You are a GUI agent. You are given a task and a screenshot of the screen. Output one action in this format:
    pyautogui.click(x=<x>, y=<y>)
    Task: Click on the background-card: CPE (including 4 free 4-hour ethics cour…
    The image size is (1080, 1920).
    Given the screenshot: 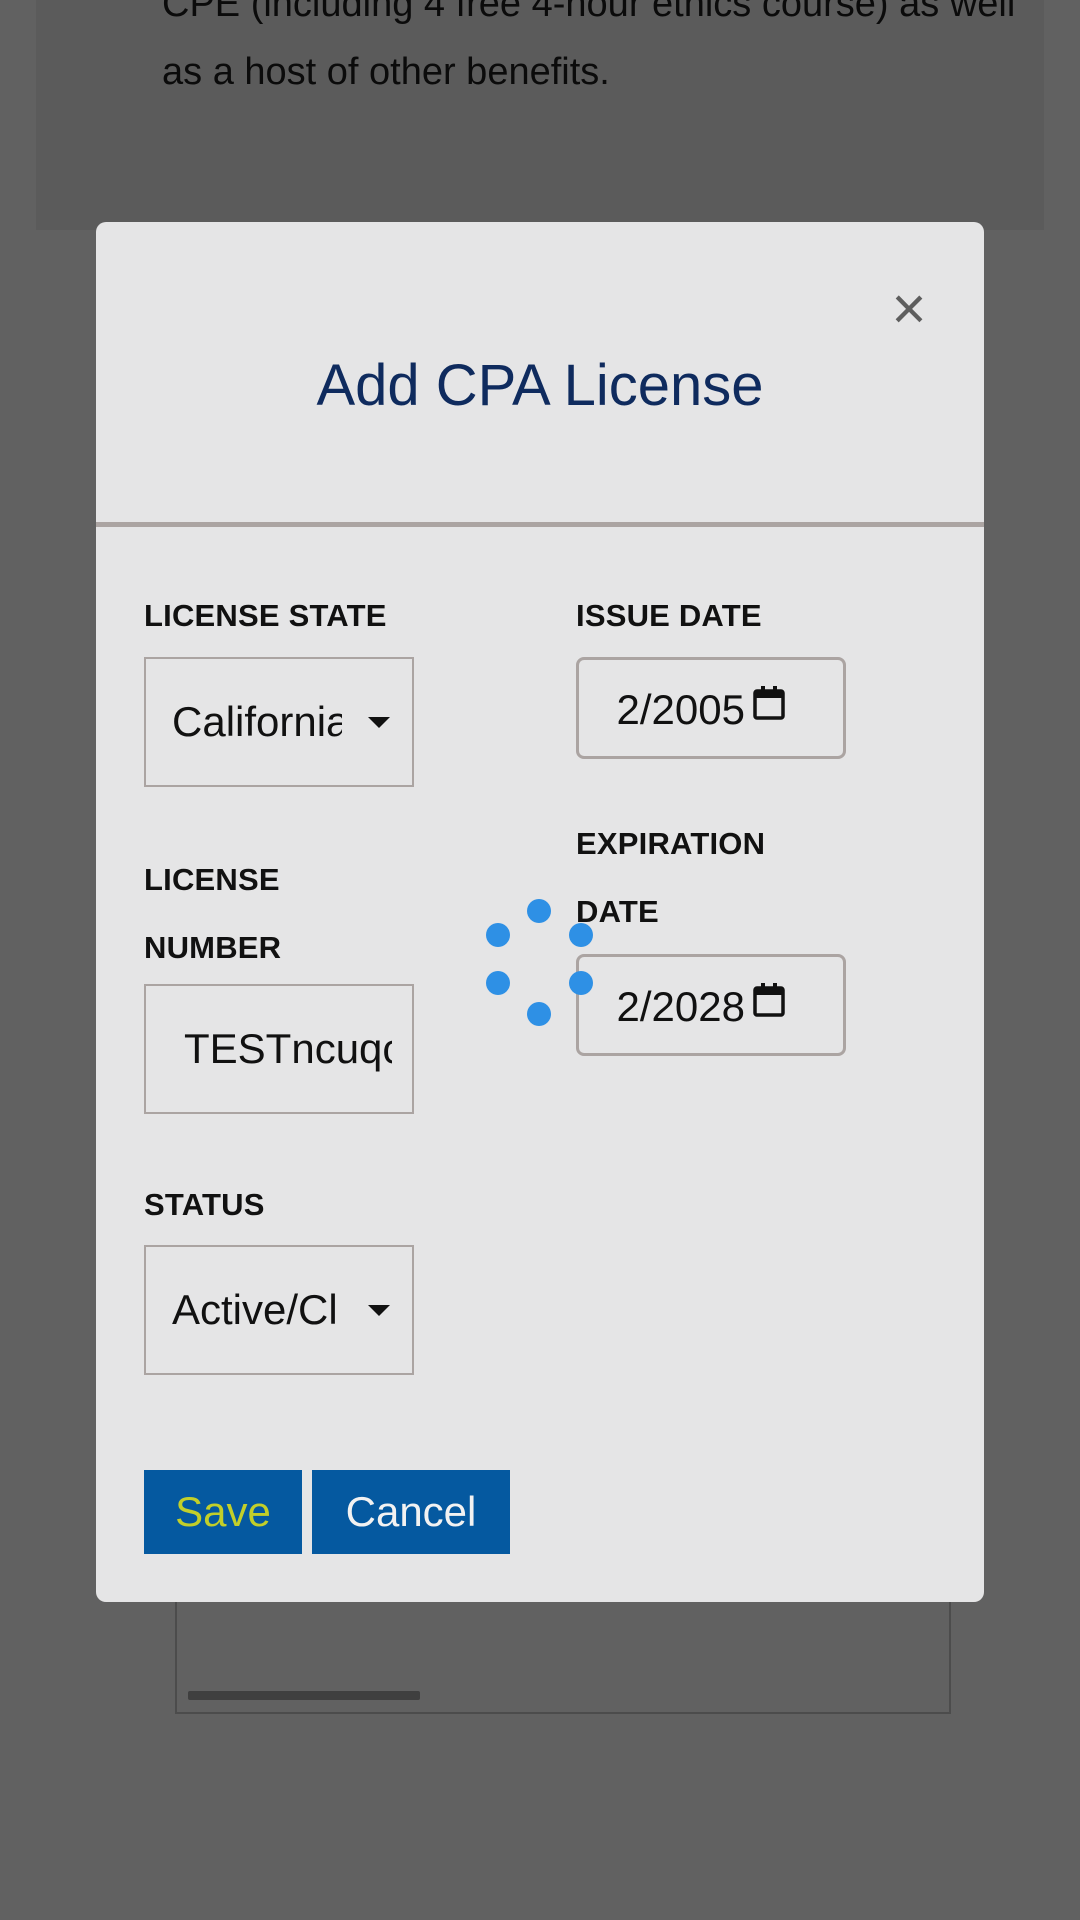 What is the action you would take?
    pyautogui.click(x=540, y=115)
    